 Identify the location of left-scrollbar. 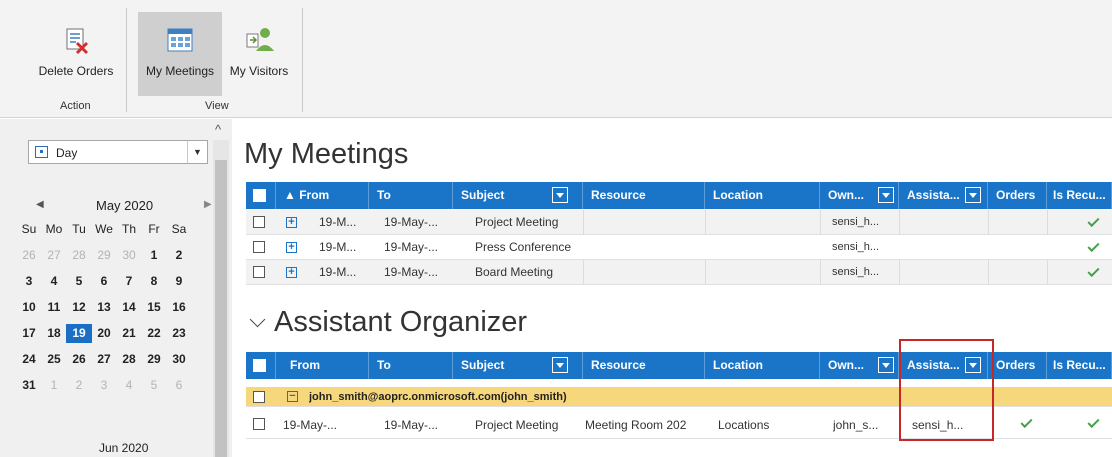
(221, 298).